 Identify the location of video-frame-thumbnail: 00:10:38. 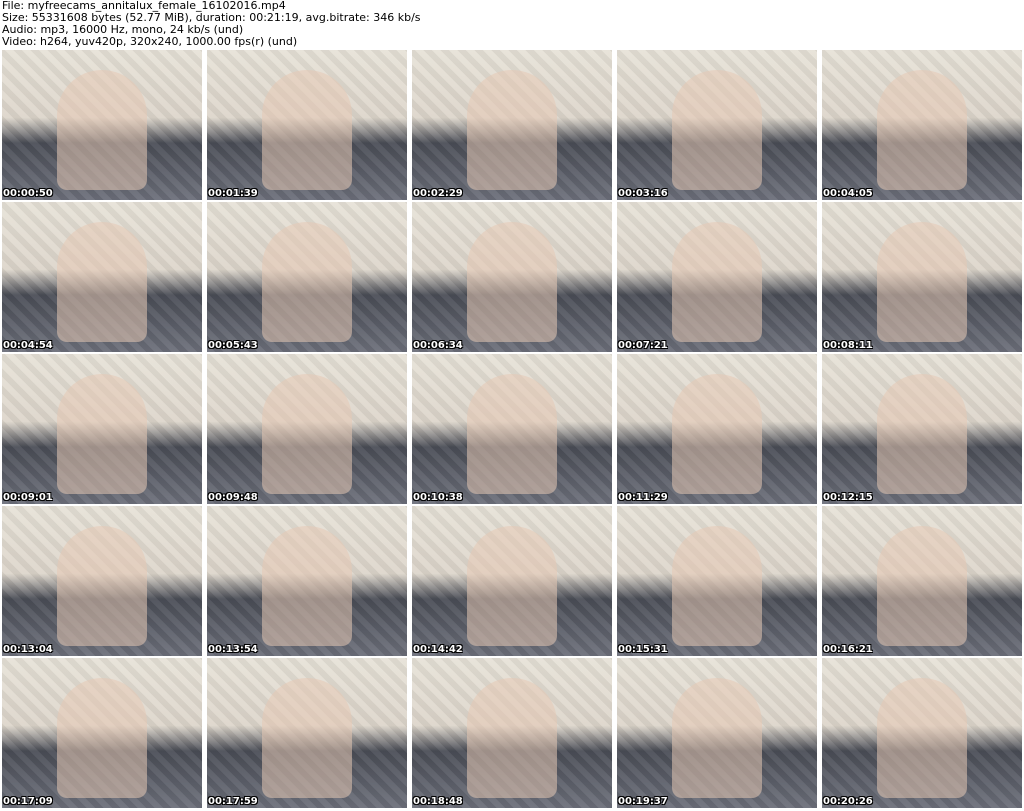
(512, 429).